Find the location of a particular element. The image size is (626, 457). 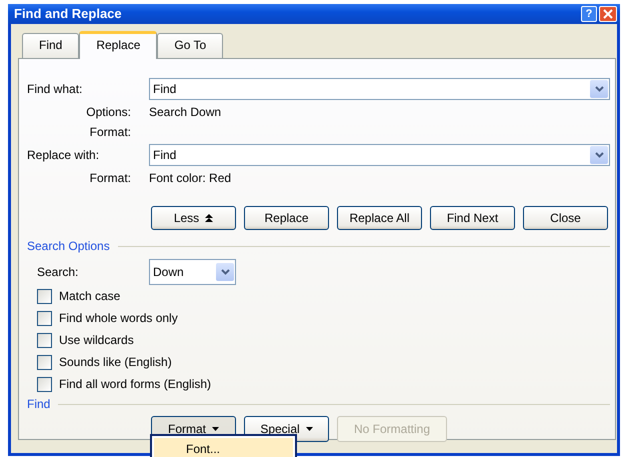

help-button: ? is located at coordinates (589, 14).